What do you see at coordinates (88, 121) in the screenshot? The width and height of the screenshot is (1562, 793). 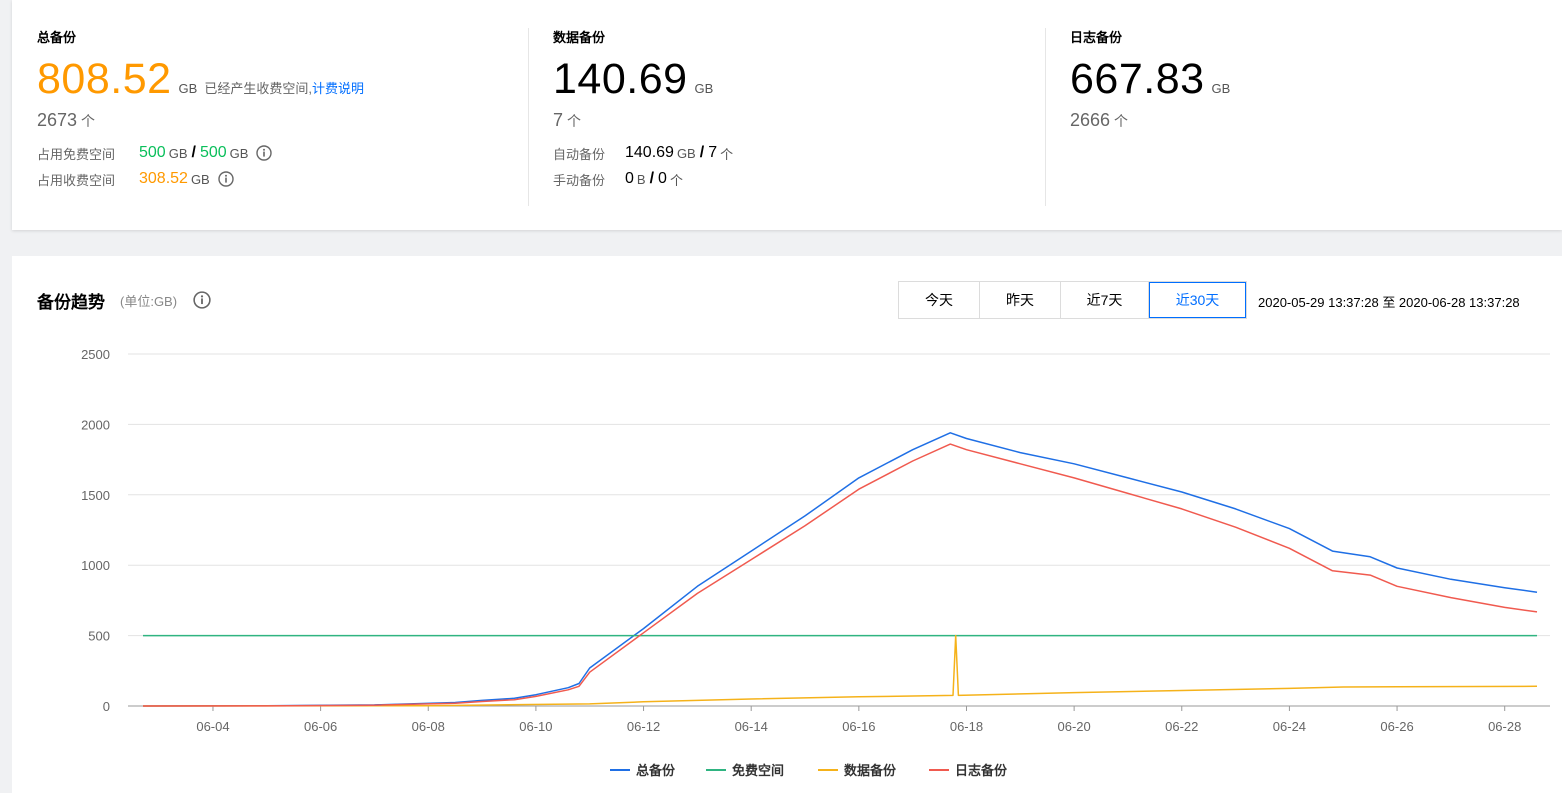 I see `total-backup-count-unit: 个` at bounding box center [88, 121].